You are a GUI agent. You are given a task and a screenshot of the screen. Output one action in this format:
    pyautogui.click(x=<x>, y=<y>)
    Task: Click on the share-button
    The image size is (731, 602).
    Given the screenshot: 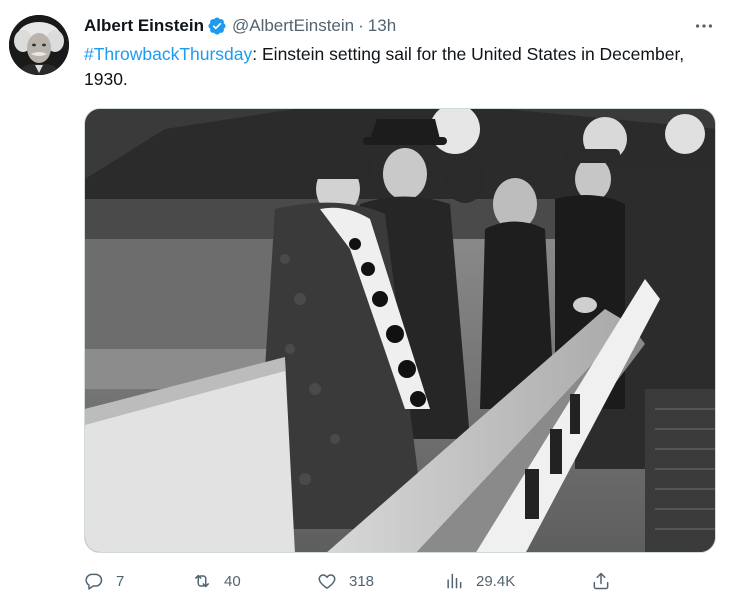 What is the action you would take?
    pyautogui.click(x=601, y=581)
    